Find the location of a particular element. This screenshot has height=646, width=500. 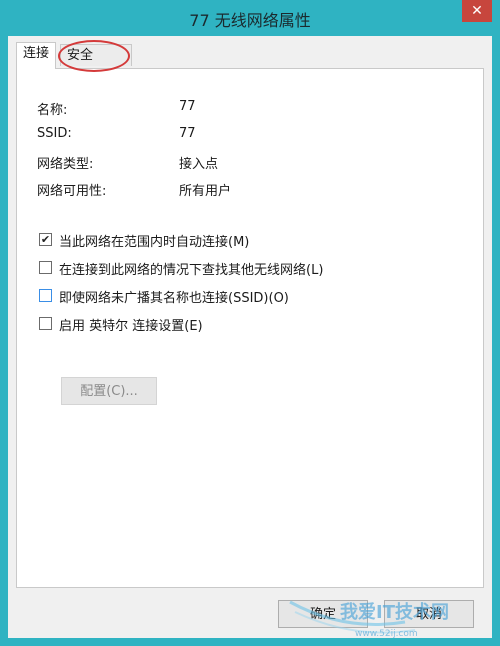

info-label: SSID: is located at coordinates (54, 133).